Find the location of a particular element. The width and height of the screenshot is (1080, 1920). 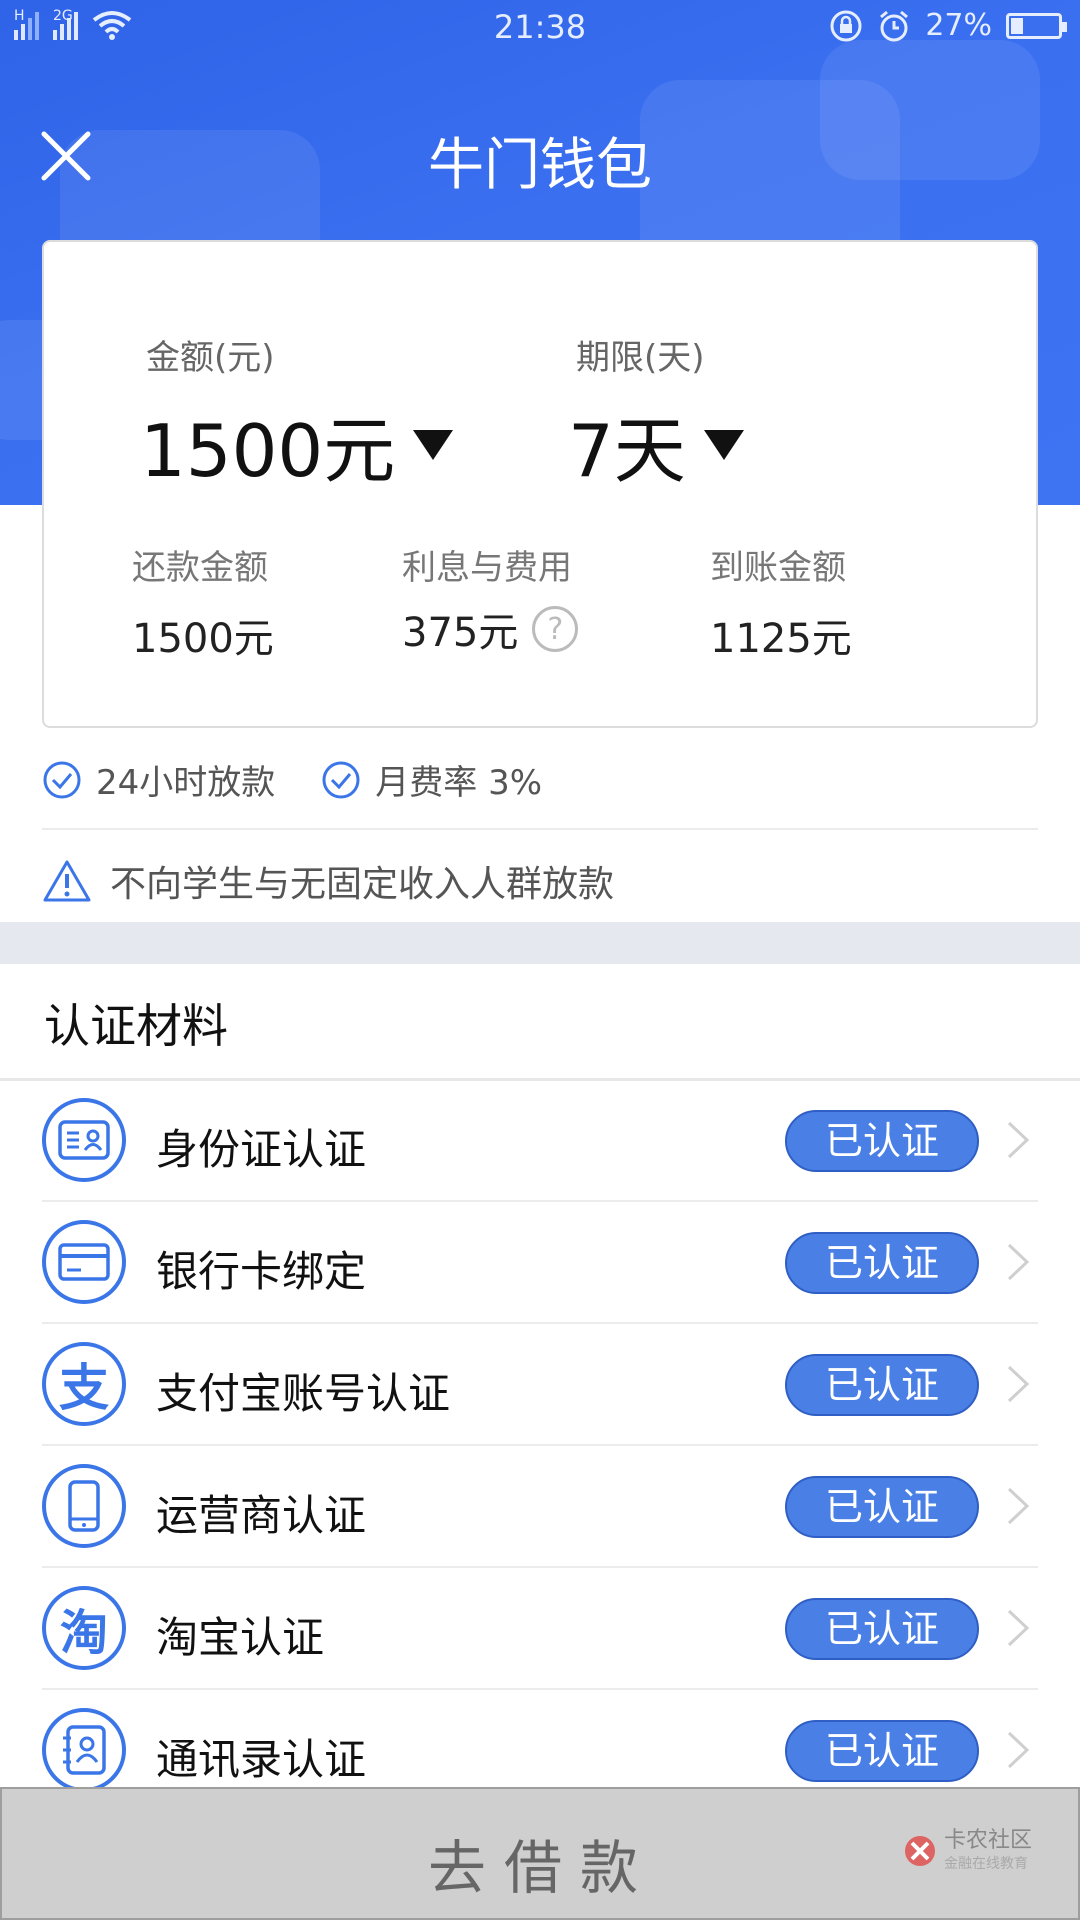

term-label: 期限(天) is located at coordinates (640, 358).